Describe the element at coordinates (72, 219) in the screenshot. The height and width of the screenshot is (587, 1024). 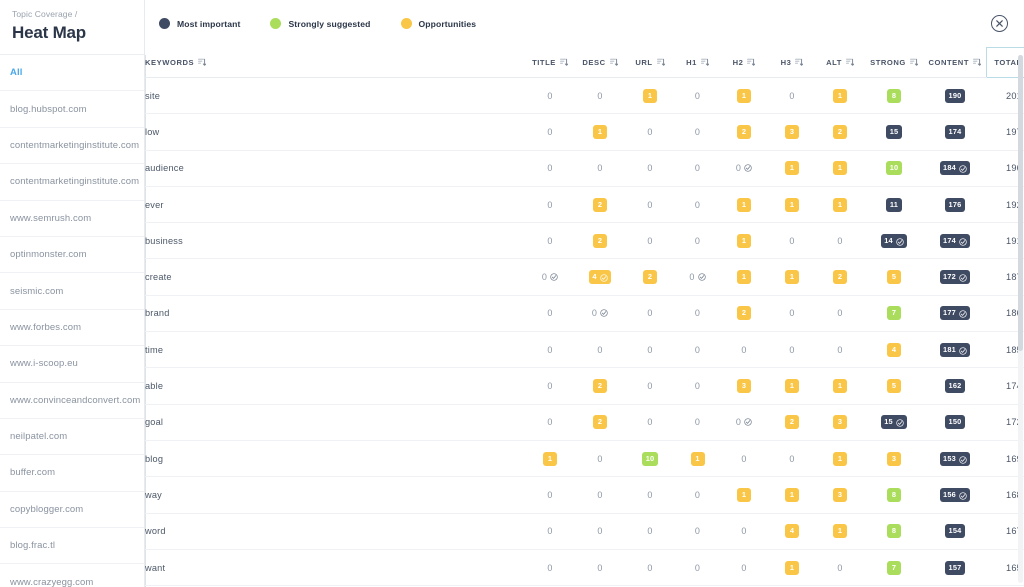
I see `sidebar-item-4: www.semrush.com` at that location.